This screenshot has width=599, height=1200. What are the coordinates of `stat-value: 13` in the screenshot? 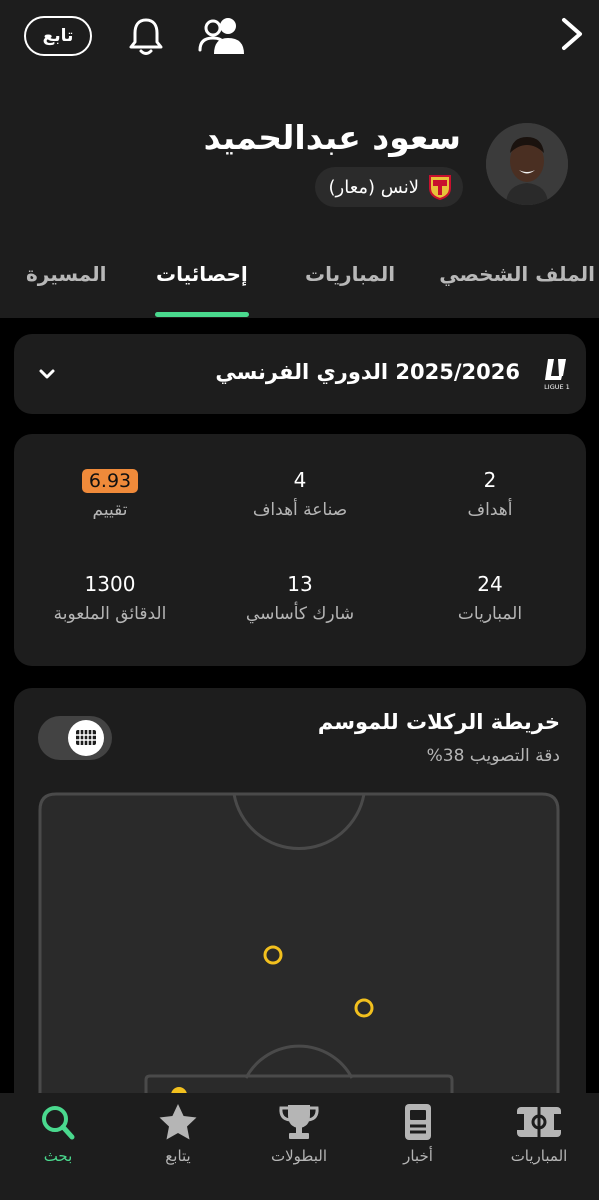 It's located at (300, 584).